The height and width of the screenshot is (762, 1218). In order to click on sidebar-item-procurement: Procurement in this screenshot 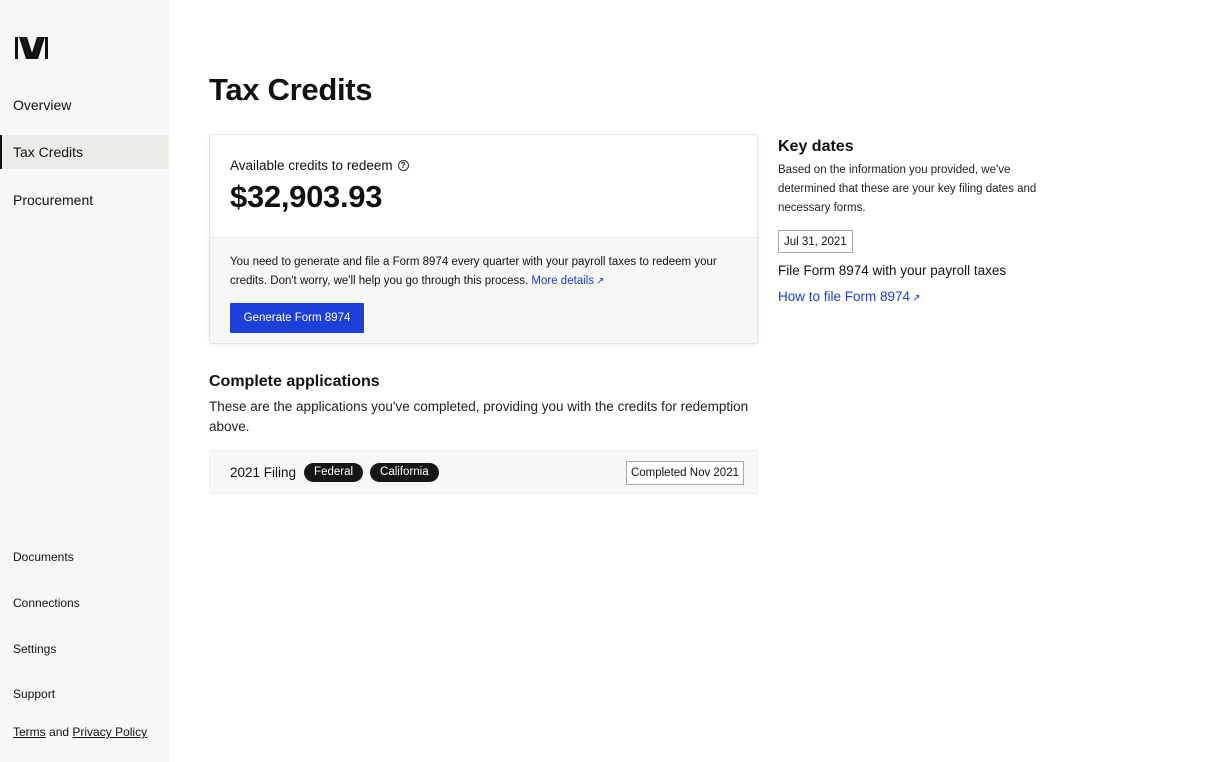, I will do `click(84, 200)`.